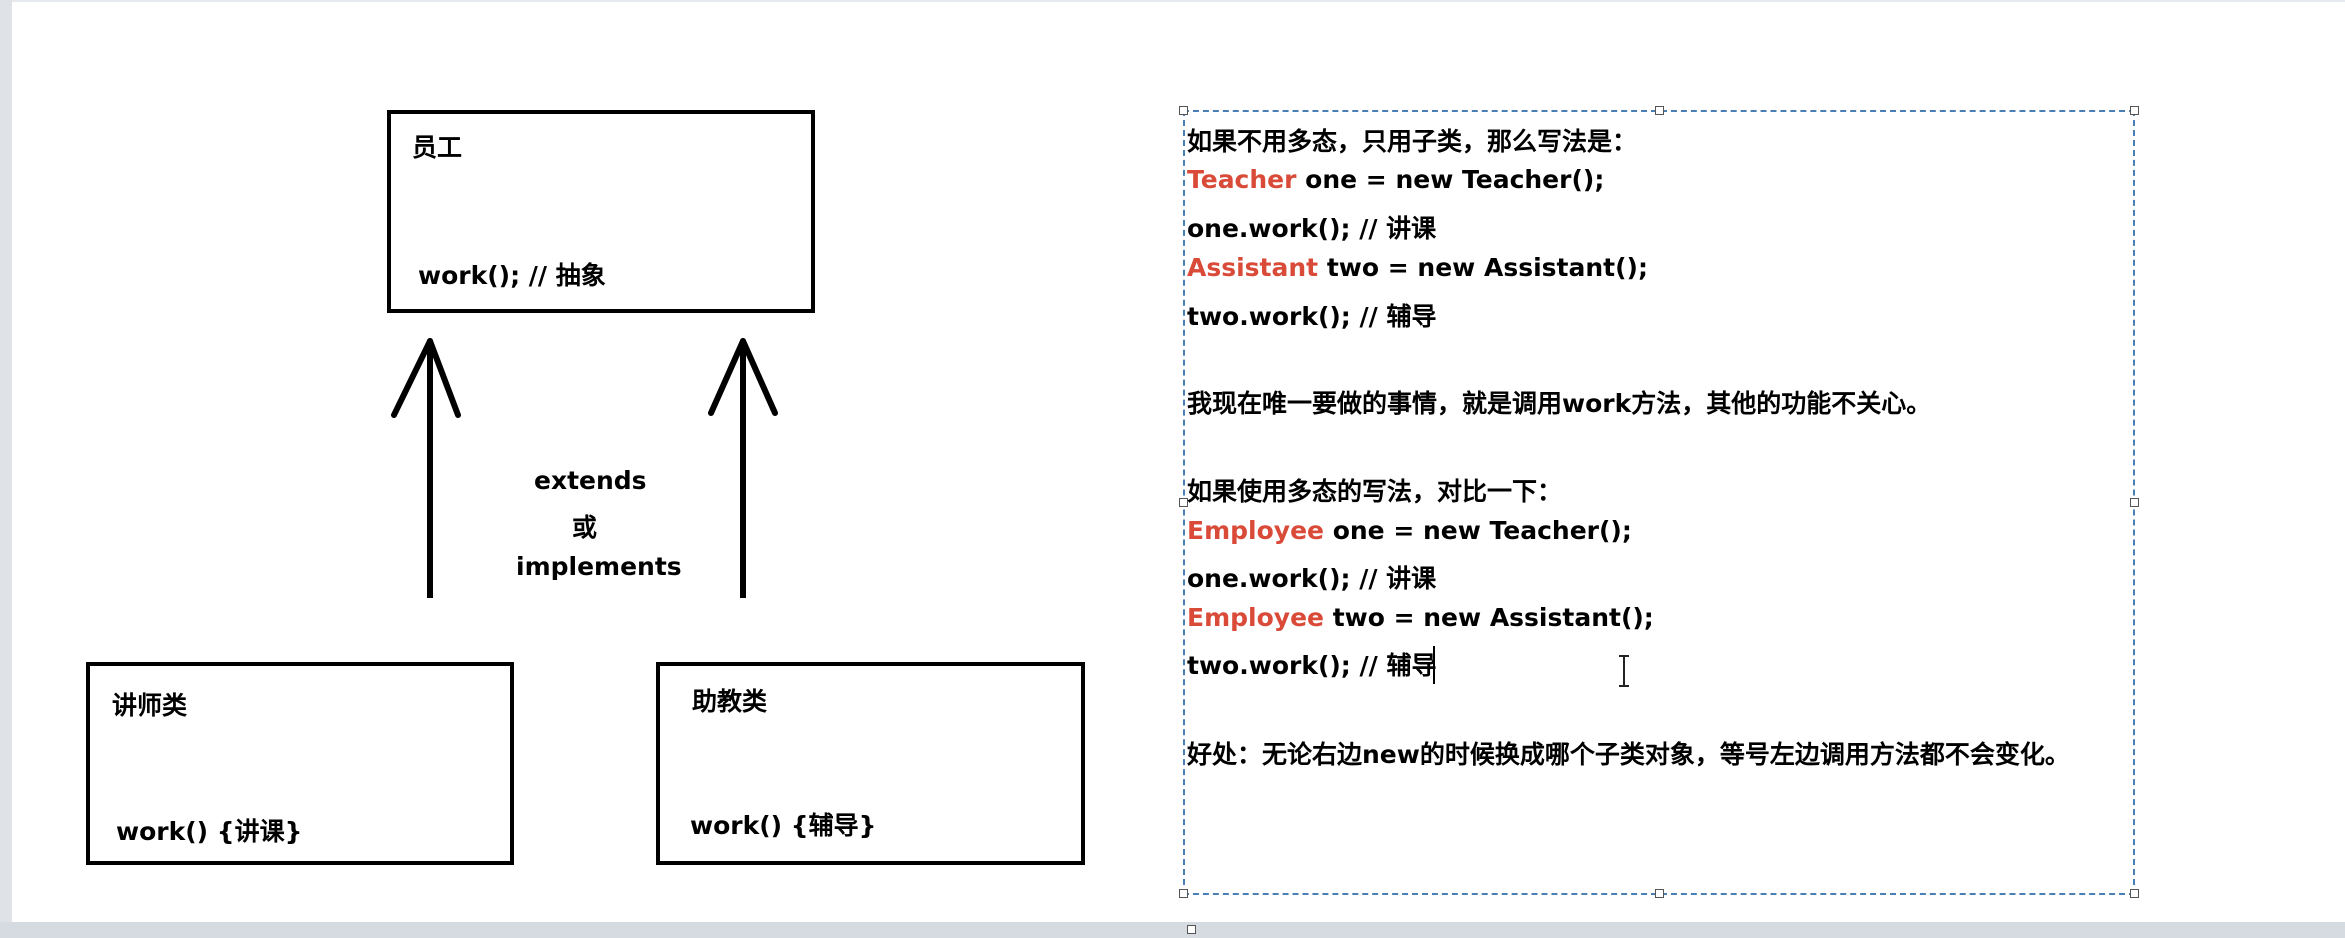 The height and width of the screenshot is (938, 2345). What do you see at coordinates (437, 147) in the screenshot?
I see `employee-class-title: 员工` at bounding box center [437, 147].